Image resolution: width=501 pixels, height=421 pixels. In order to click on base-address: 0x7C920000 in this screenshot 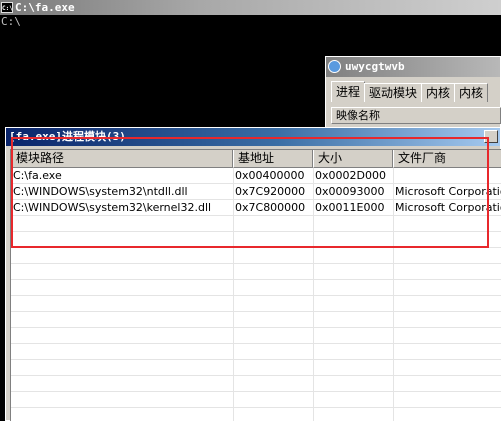, I will do `click(270, 191)`.